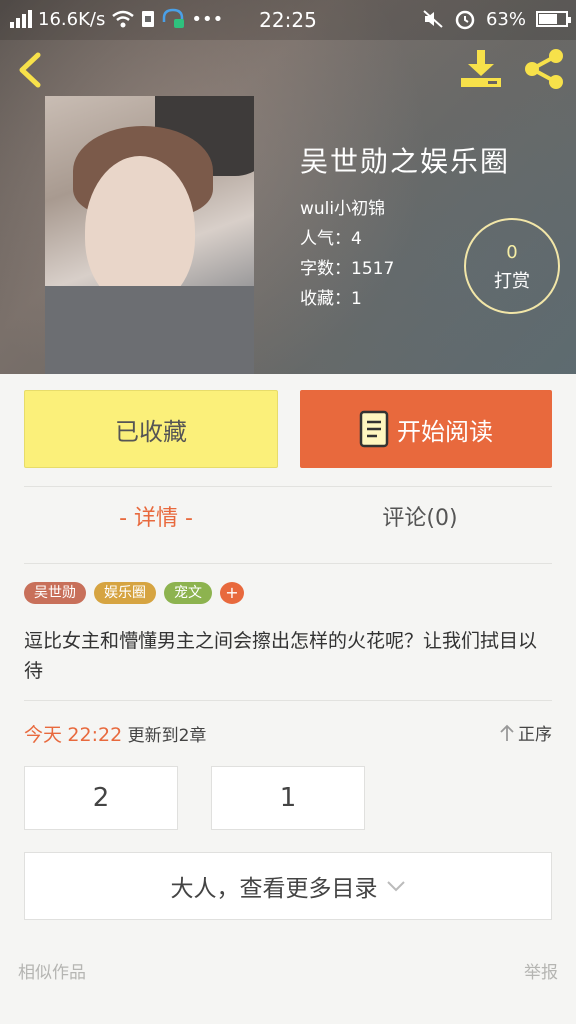 Image resolution: width=576 pixels, height=1024 pixels. I want to click on sort-label: 正序, so click(535, 735).